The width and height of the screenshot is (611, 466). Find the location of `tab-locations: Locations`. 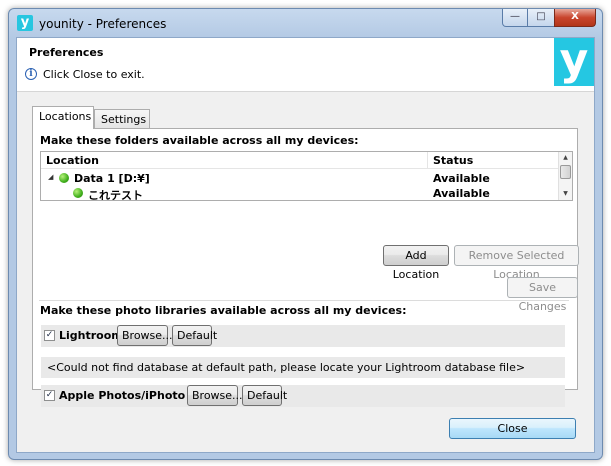

tab-locations: Locations is located at coordinates (63, 117).